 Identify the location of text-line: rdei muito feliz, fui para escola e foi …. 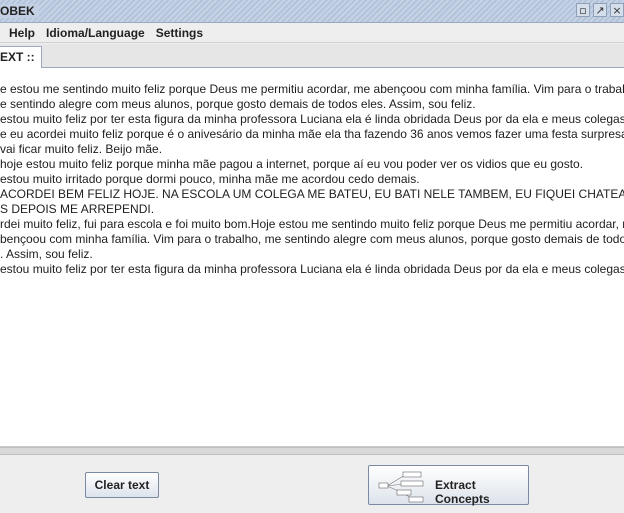
(312, 224).